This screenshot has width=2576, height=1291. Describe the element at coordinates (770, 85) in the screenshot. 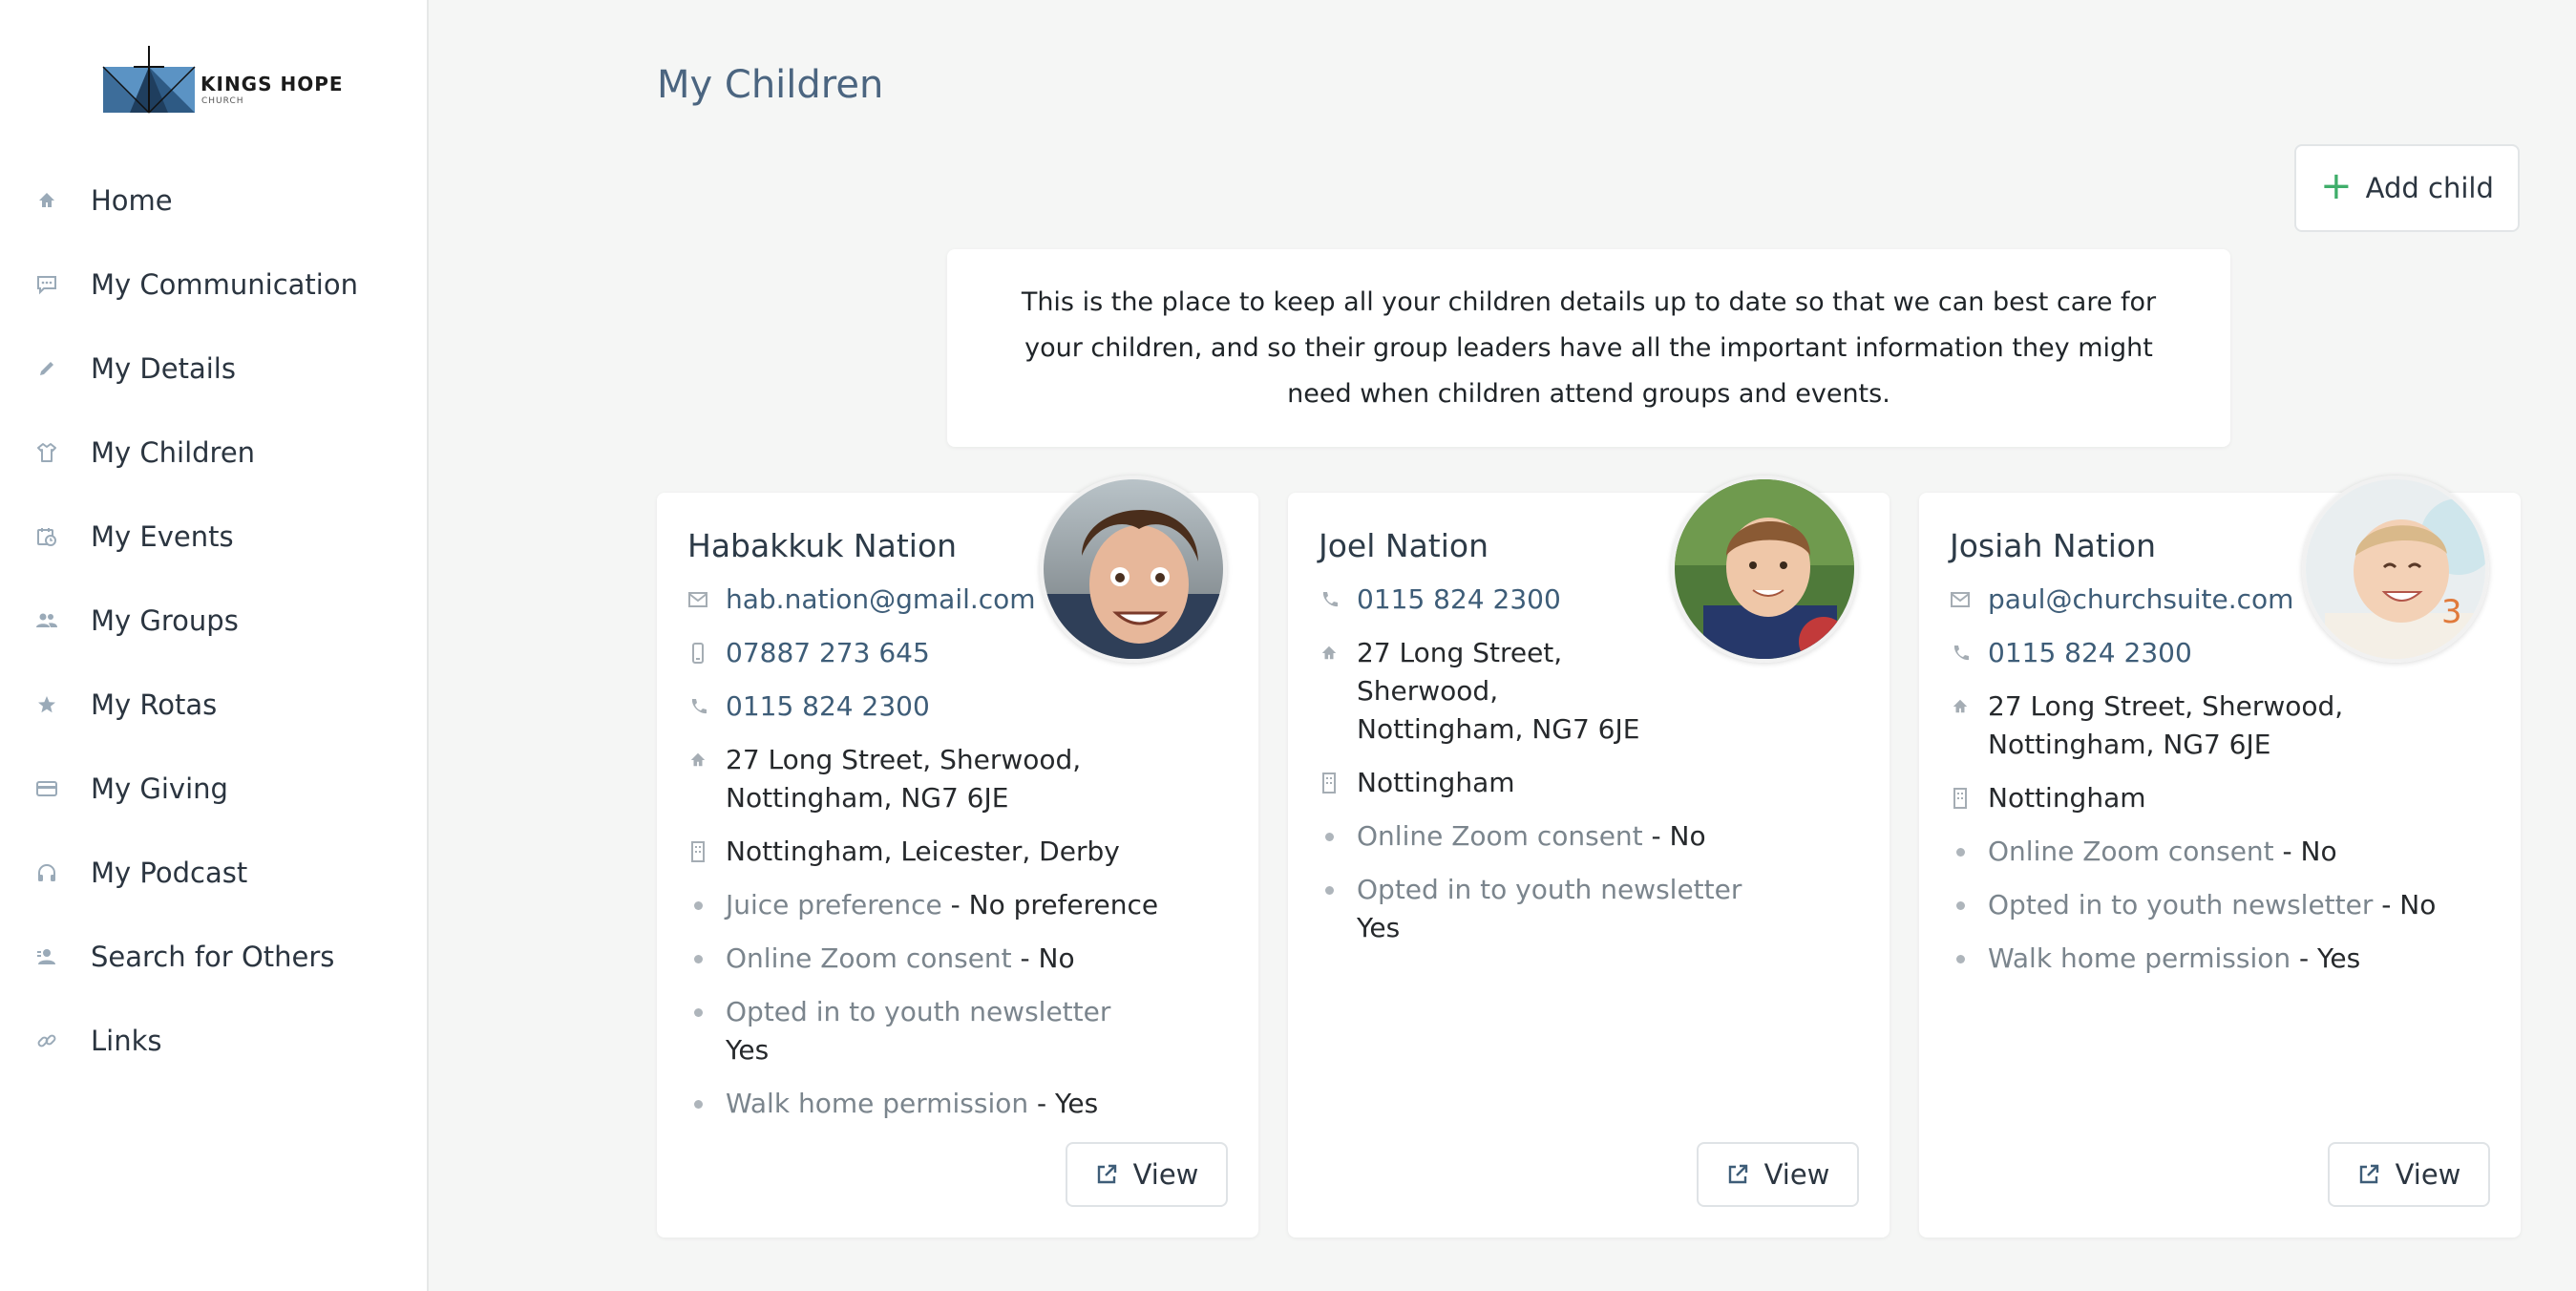

I see `page-title: My Children` at that location.